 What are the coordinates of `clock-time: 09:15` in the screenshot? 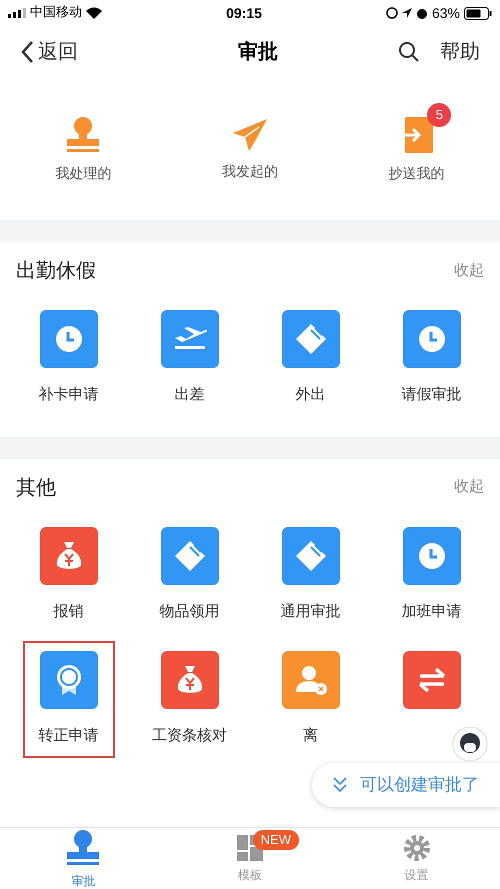 It's located at (244, 13).